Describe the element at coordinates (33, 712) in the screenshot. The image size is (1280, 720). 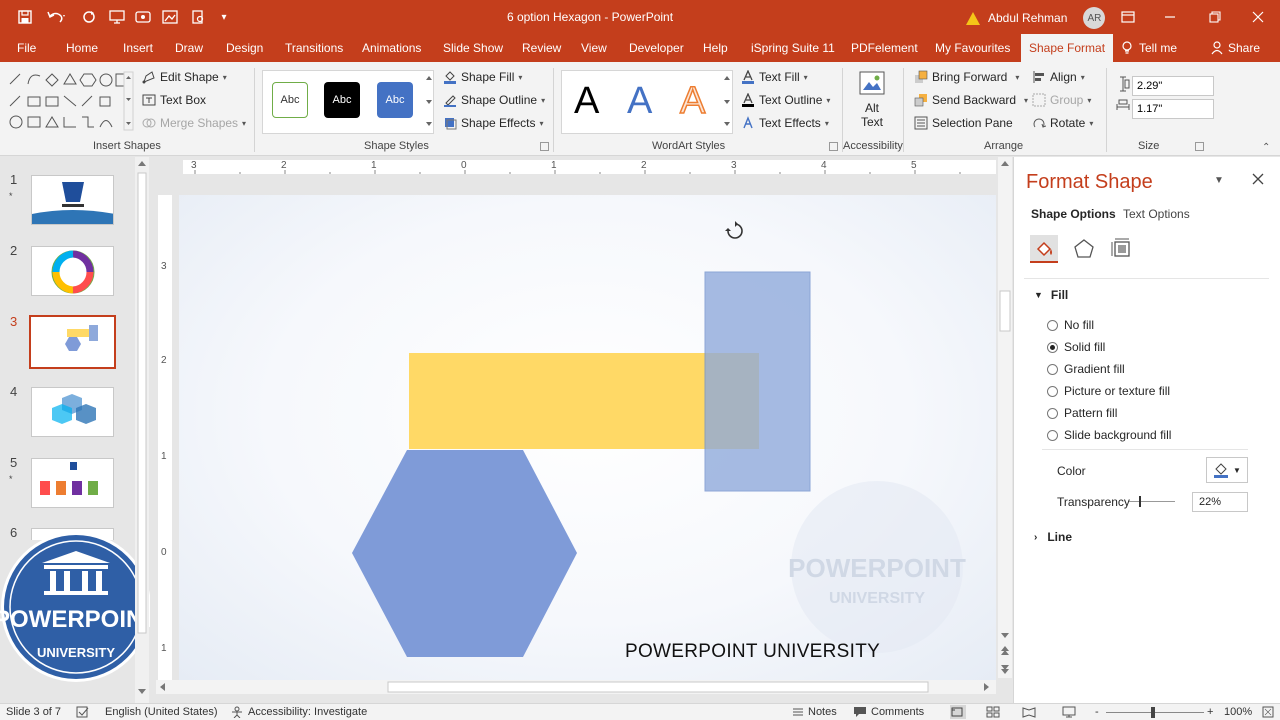
I see `slide-counter: Slide 3 of 7` at that location.